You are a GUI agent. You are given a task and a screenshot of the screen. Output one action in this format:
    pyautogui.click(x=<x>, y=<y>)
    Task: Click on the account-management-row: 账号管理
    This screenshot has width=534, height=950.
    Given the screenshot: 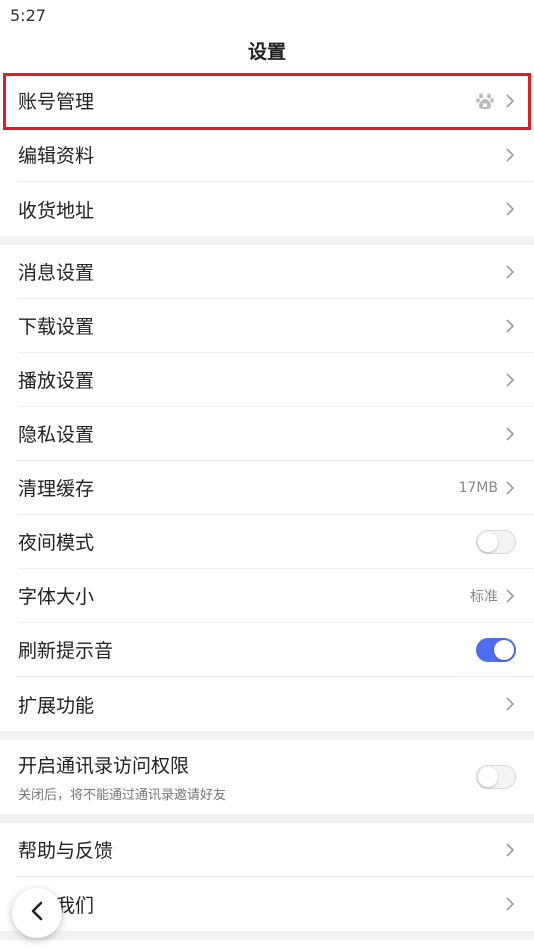 What is the action you would take?
    pyautogui.click(x=276, y=101)
    